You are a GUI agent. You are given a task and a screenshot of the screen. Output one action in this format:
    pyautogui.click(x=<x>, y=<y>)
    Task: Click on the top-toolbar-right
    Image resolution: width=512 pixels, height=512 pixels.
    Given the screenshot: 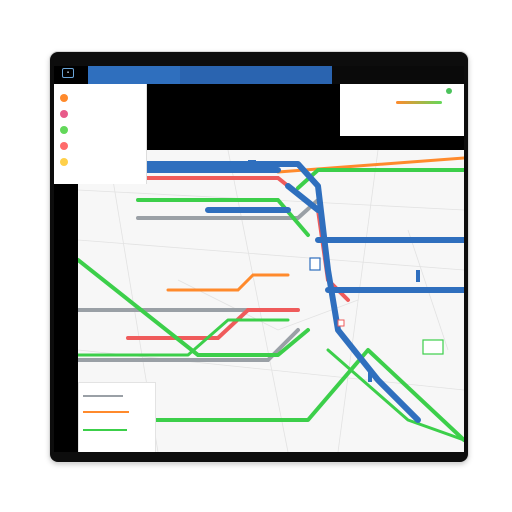 What is the action you would take?
    pyautogui.click(x=398, y=75)
    